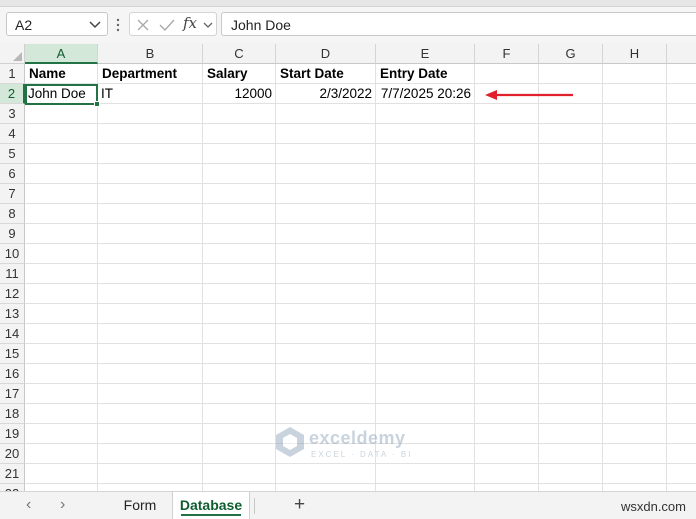 The width and height of the screenshot is (696, 519). I want to click on cell-e2: 7/7/2025 20:26, so click(425, 94).